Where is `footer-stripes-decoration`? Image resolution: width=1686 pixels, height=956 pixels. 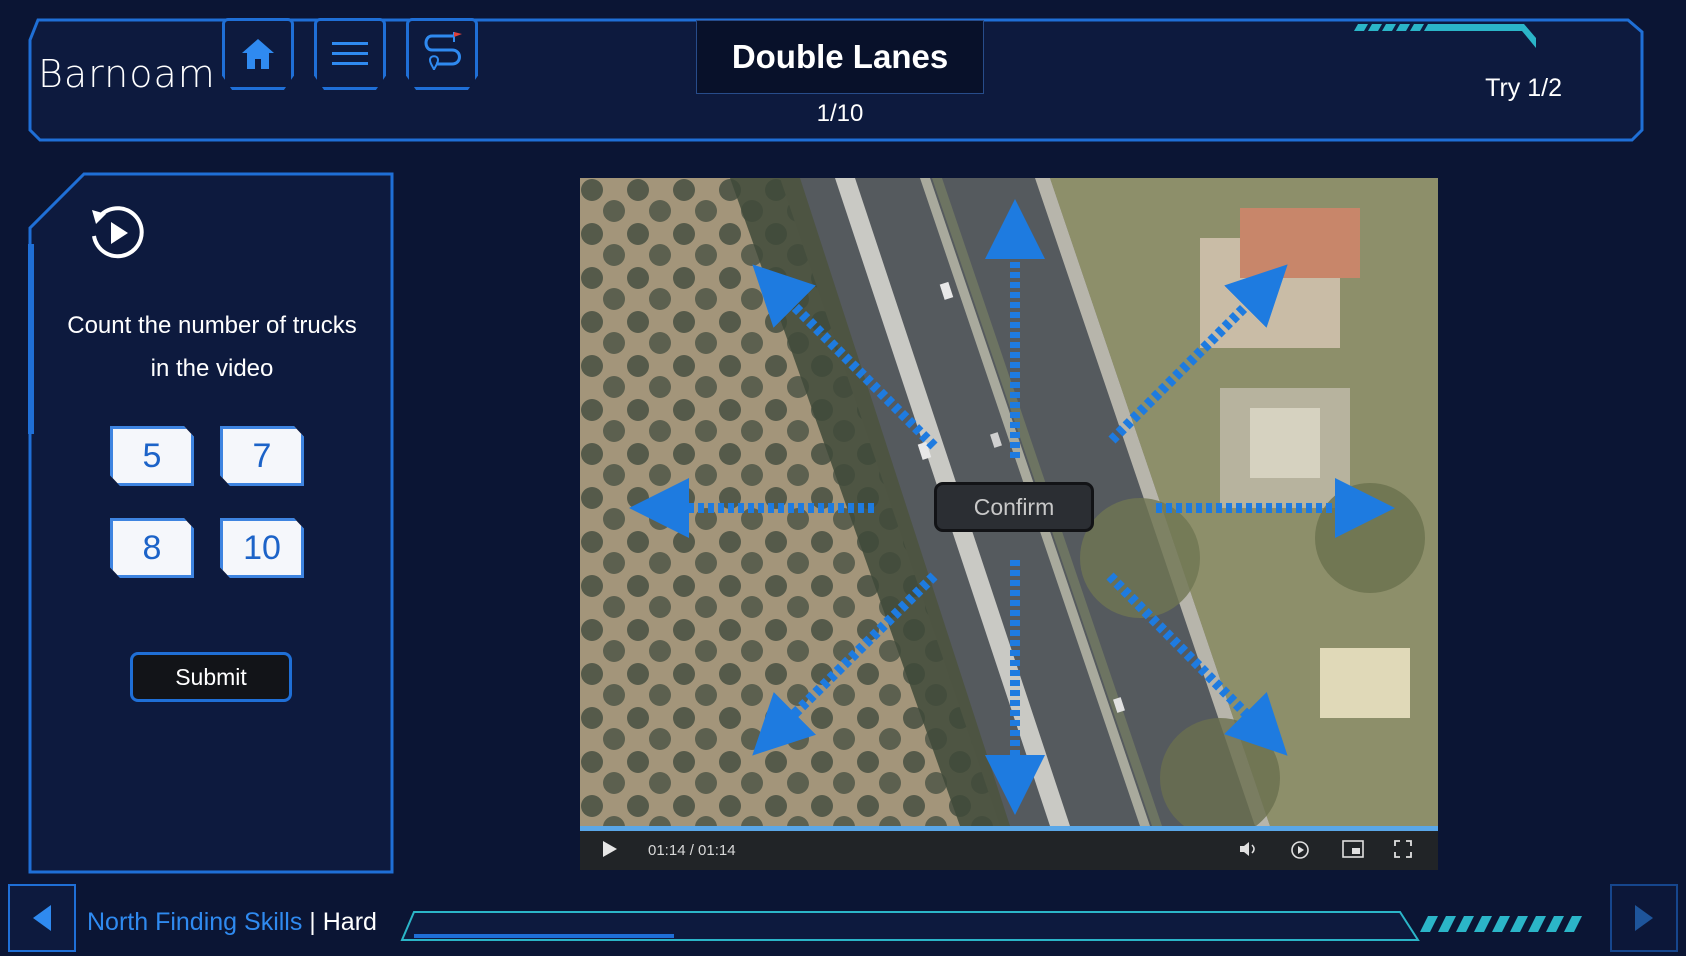 footer-stripes-decoration is located at coordinates (1501, 924).